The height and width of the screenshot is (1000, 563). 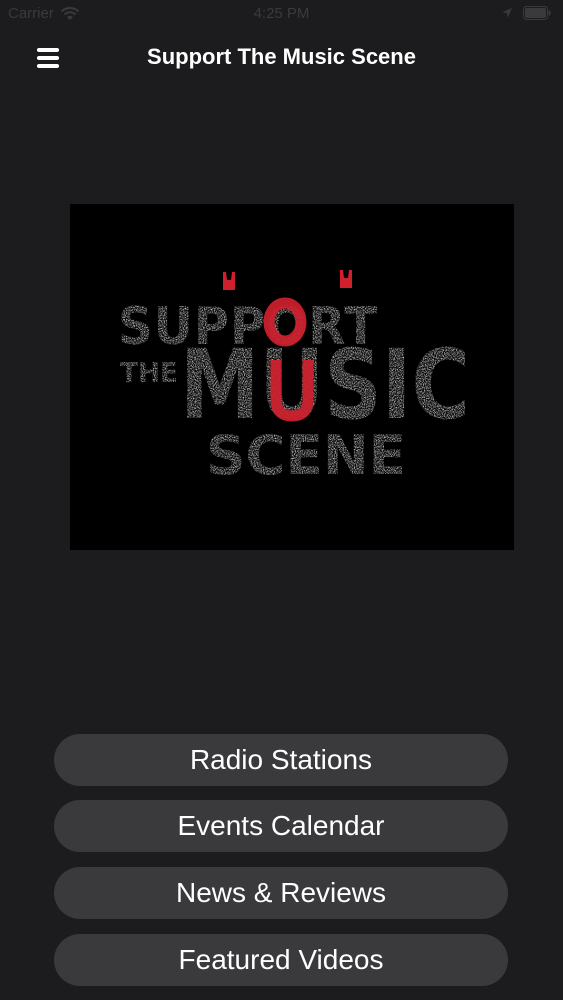 I want to click on page-title: Support The Music Scene, so click(x=281, y=56).